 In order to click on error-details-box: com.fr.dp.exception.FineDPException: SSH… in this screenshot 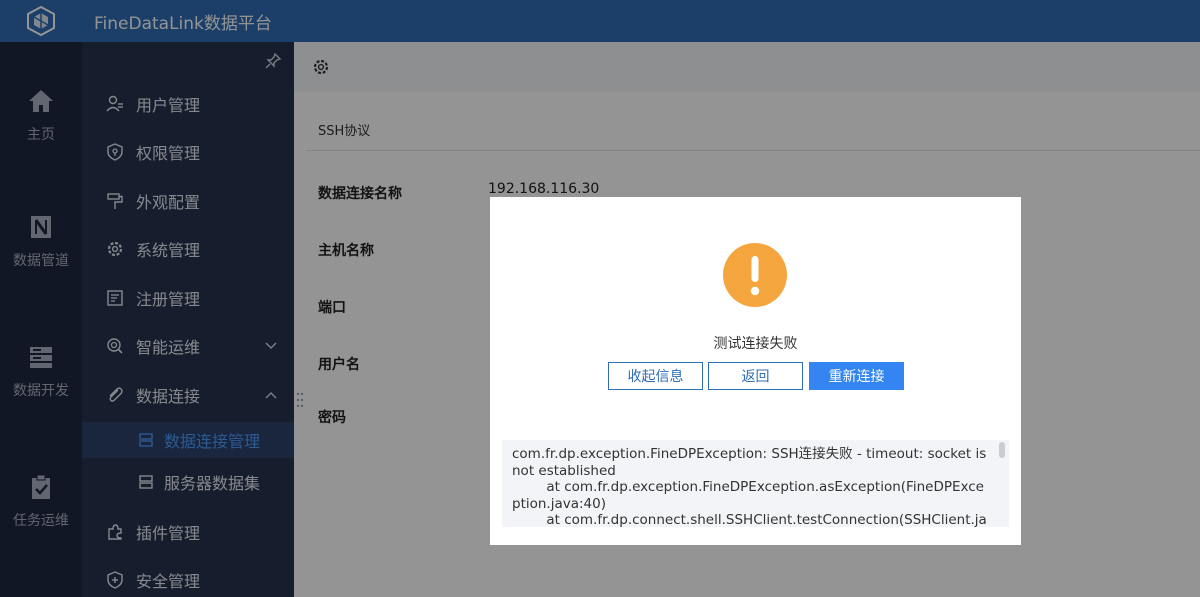, I will do `click(755, 483)`.